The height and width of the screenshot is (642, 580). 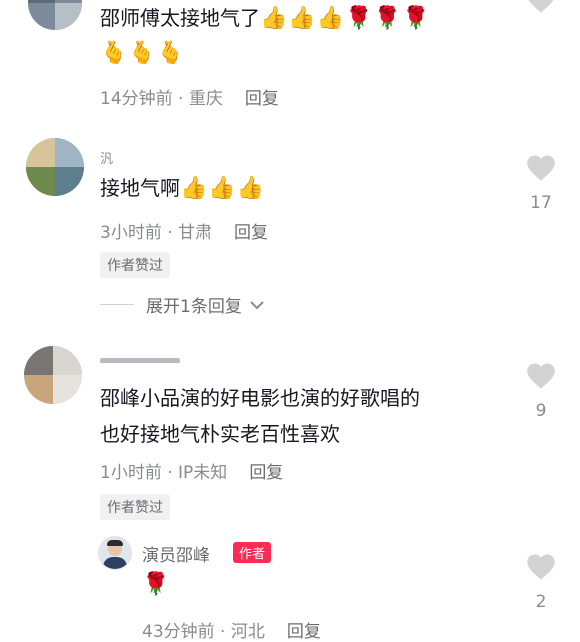 I want to click on chevron-down-icon, so click(x=257, y=304).